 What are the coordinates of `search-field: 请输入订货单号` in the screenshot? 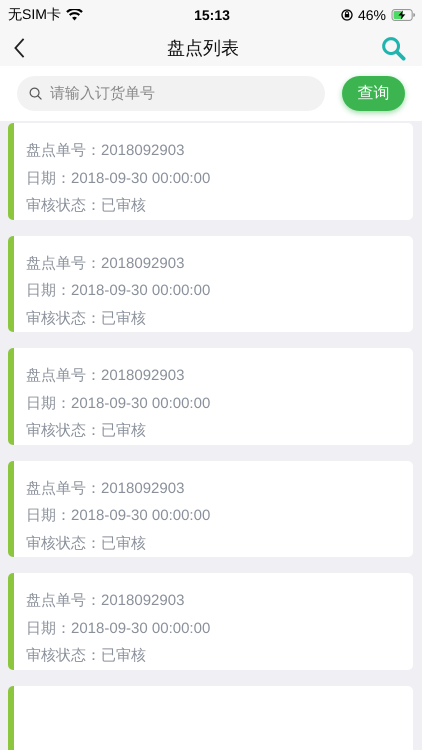 It's located at (171, 93).